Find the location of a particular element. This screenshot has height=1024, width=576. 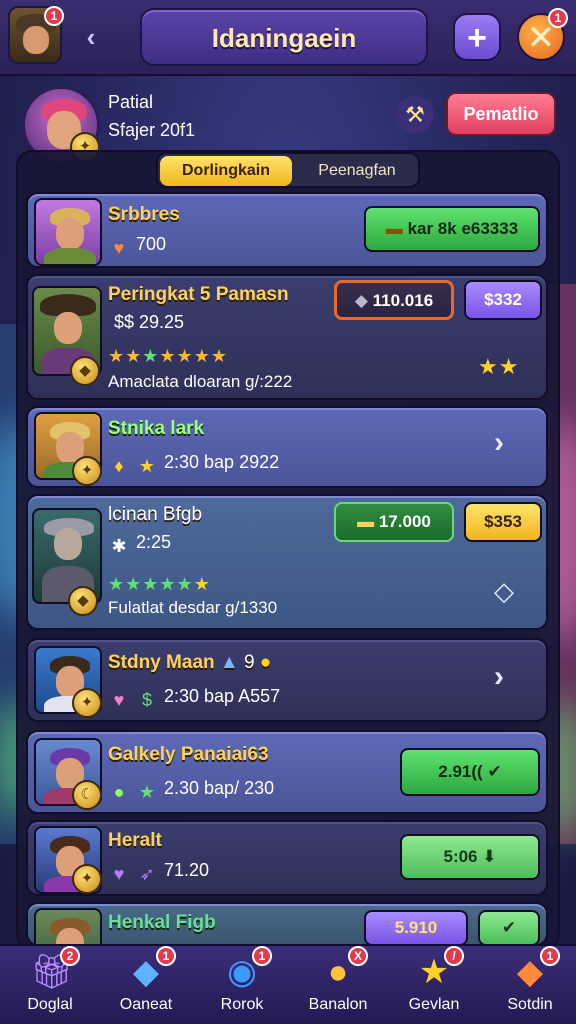

list-item: Henkal Figb 5.910 ✔ is located at coordinates (287, 924).